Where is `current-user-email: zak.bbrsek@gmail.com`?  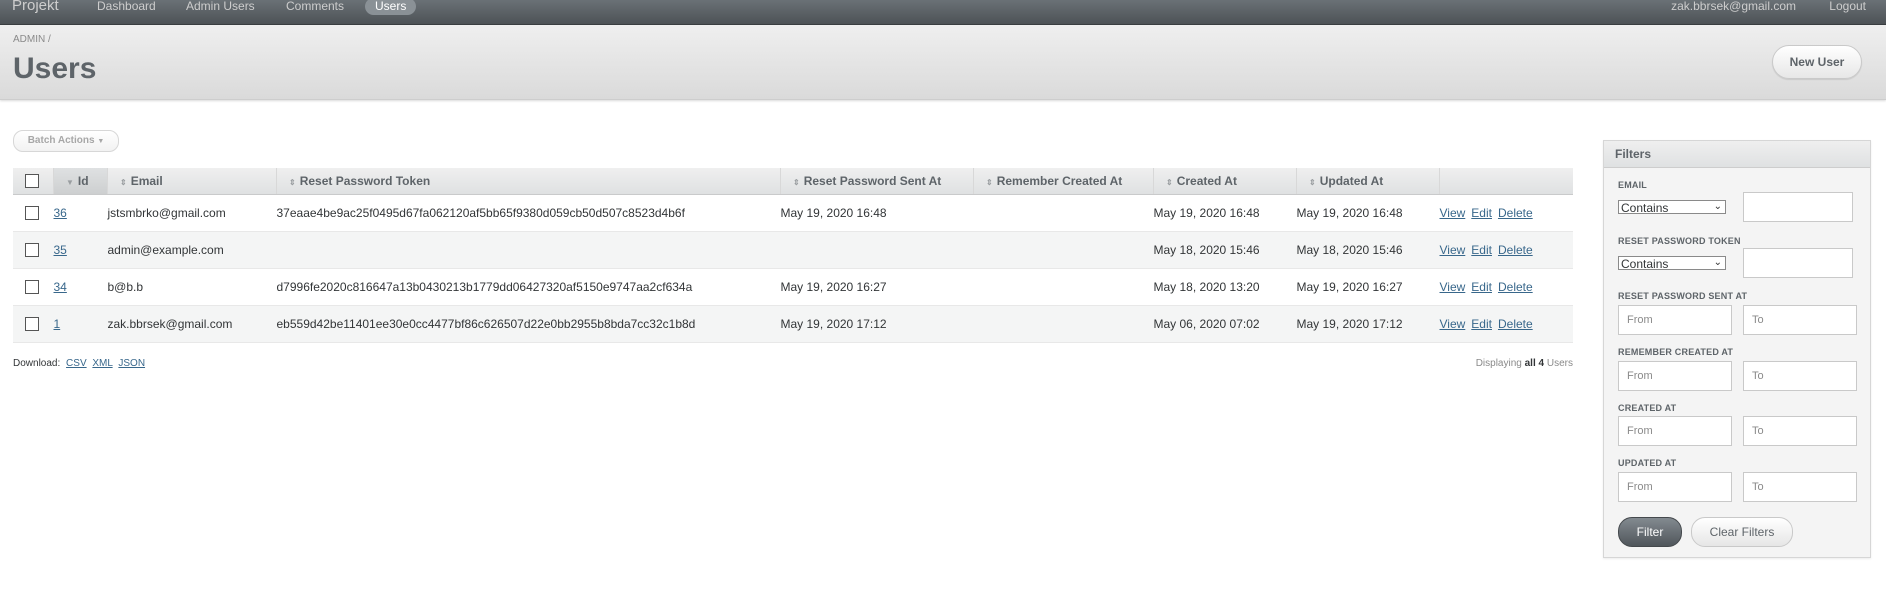 current-user-email: zak.bbrsek@gmail.com is located at coordinates (1733, 6).